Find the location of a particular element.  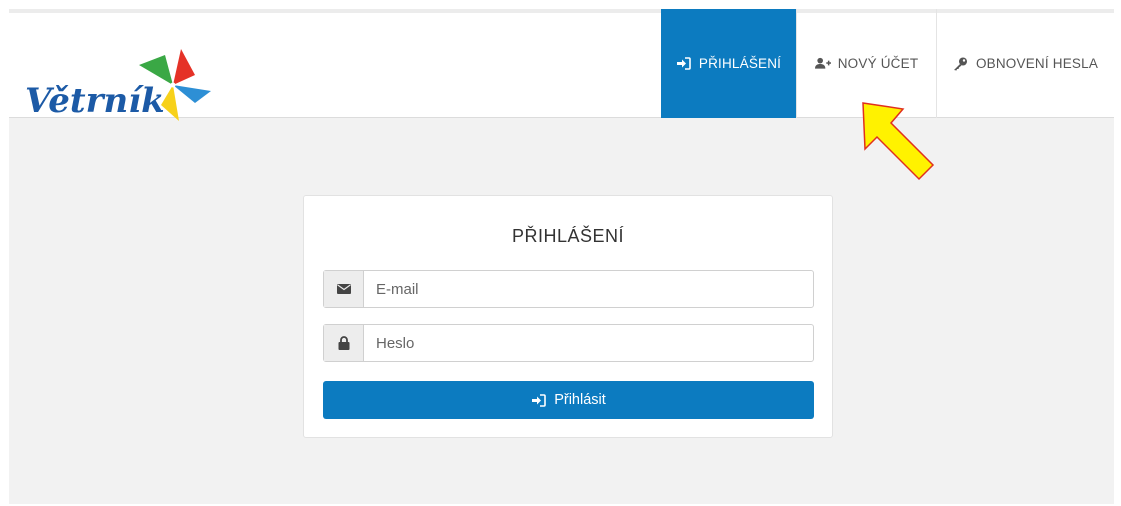

nav-reset-password-label: OBNOVENÍ HESLA is located at coordinates (1037, 63).